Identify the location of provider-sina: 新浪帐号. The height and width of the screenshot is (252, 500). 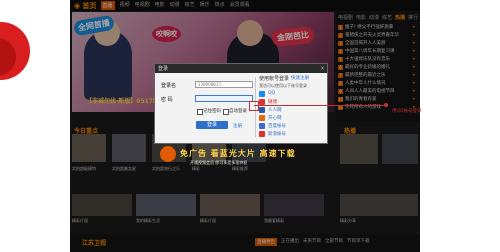
(272, 133).